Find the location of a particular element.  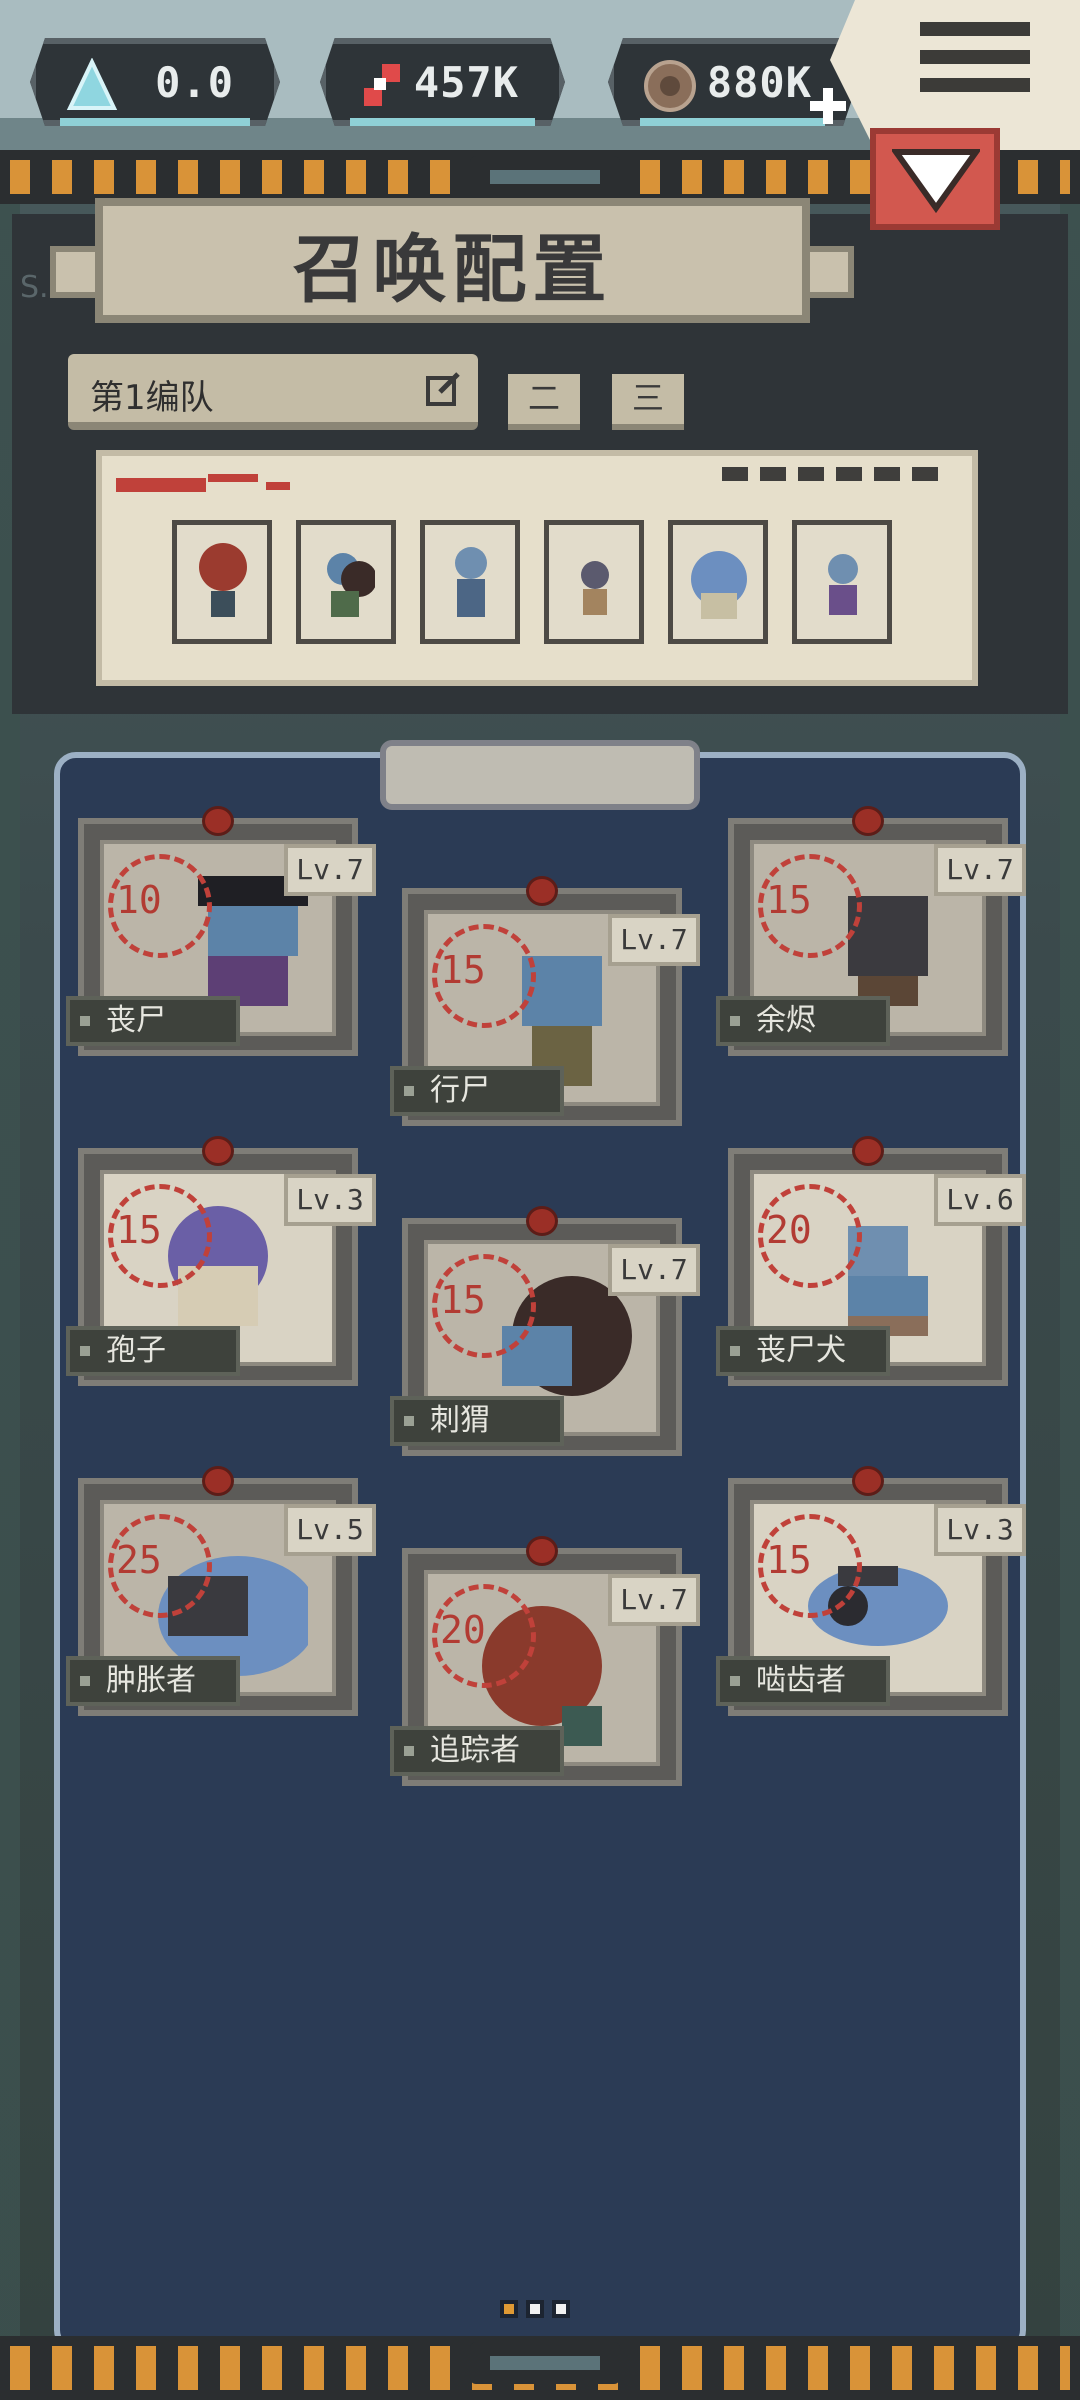

card-name: 丧尸犬 is located at coordinates (803, 1351).